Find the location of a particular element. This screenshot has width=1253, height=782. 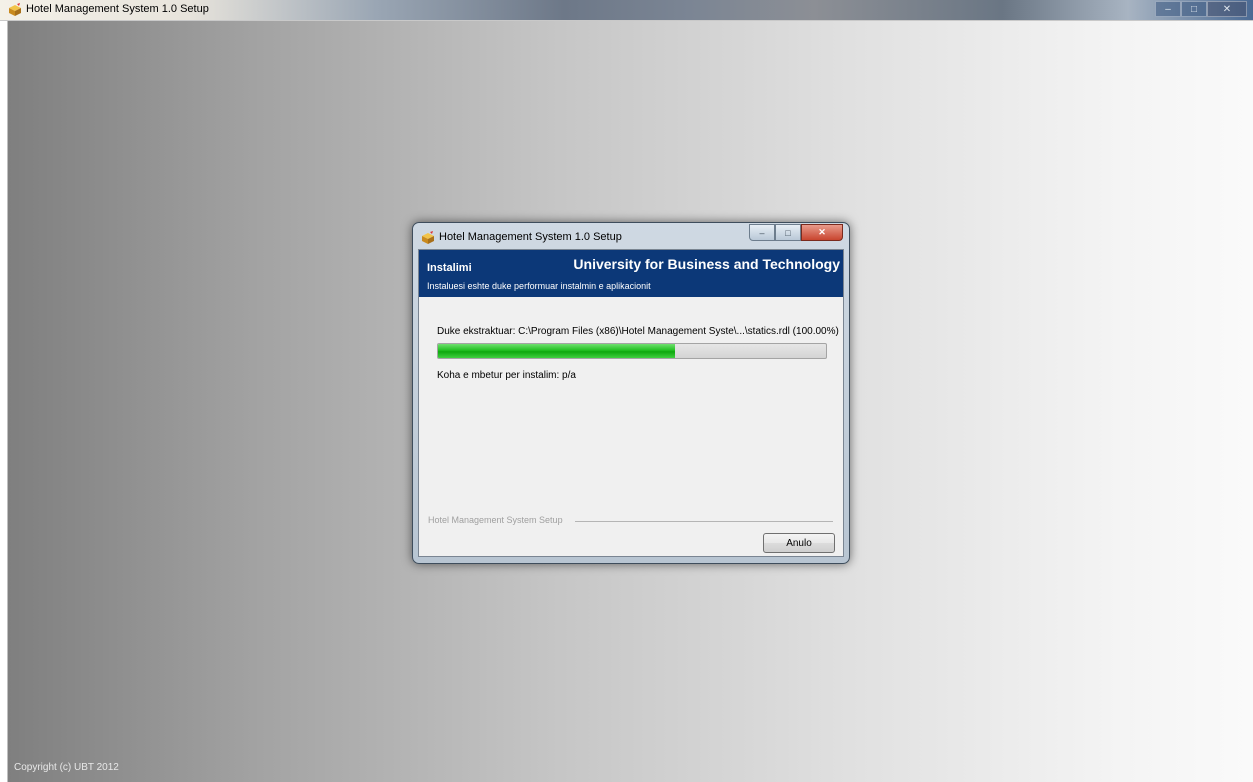

outer-maximize-button: □ is located at coordinates (1194, 9).